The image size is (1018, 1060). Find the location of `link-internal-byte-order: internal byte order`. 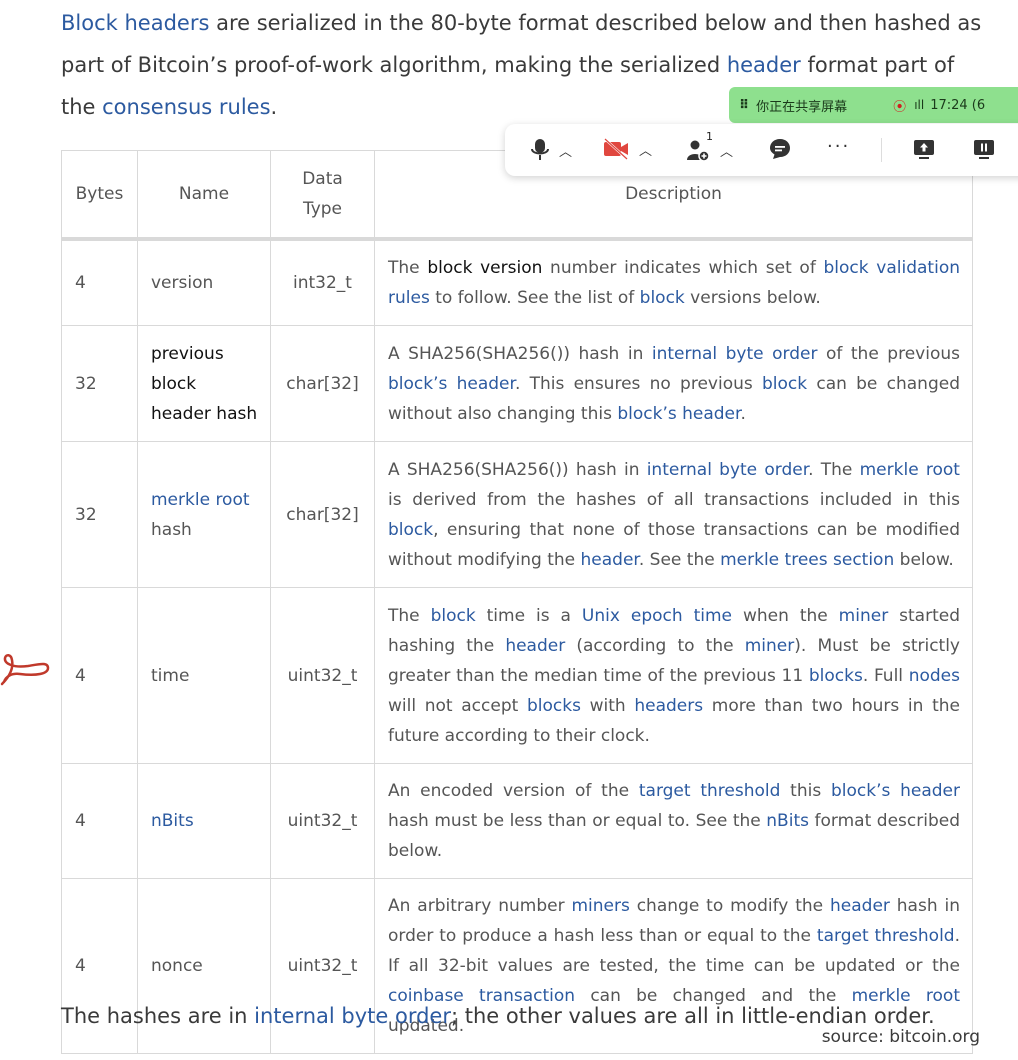

link-internal-byte-order: internal byte order is located at coordinates (352, 1016).